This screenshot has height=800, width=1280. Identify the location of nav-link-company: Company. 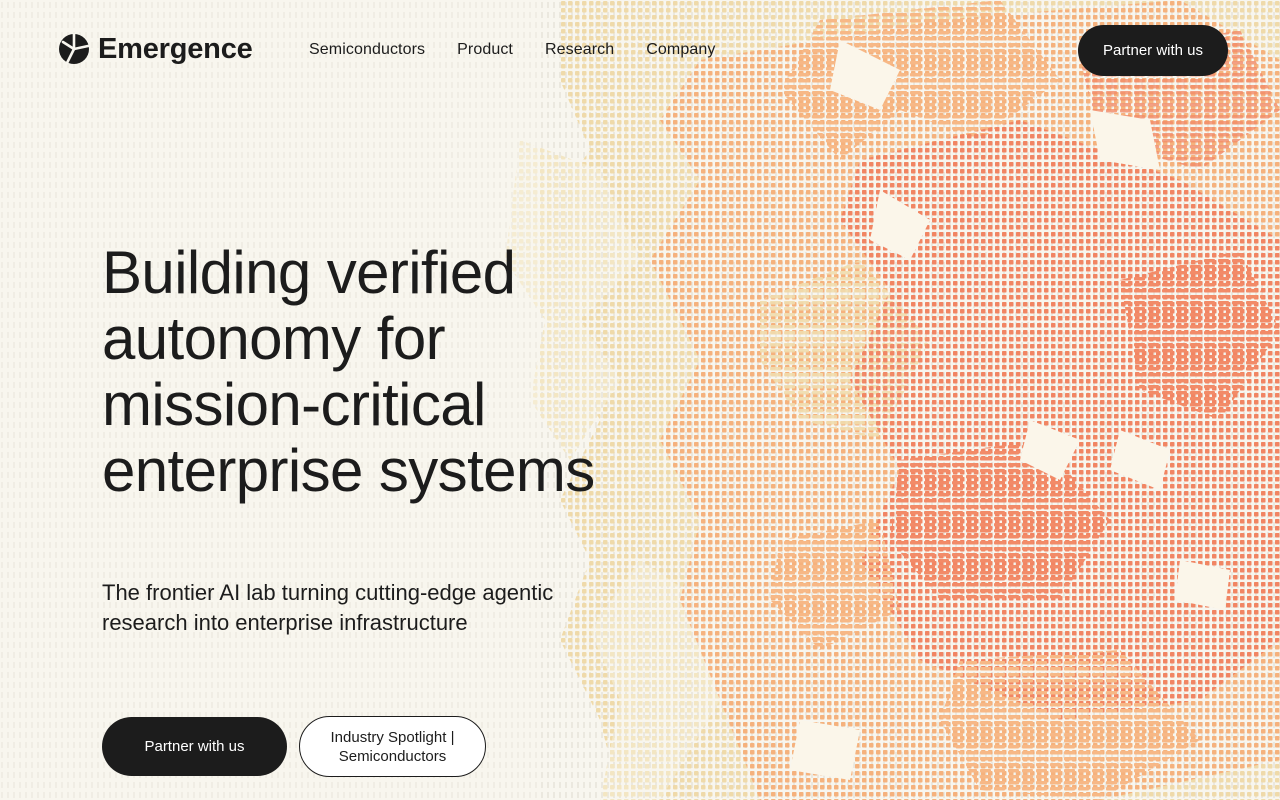
(680, 50).